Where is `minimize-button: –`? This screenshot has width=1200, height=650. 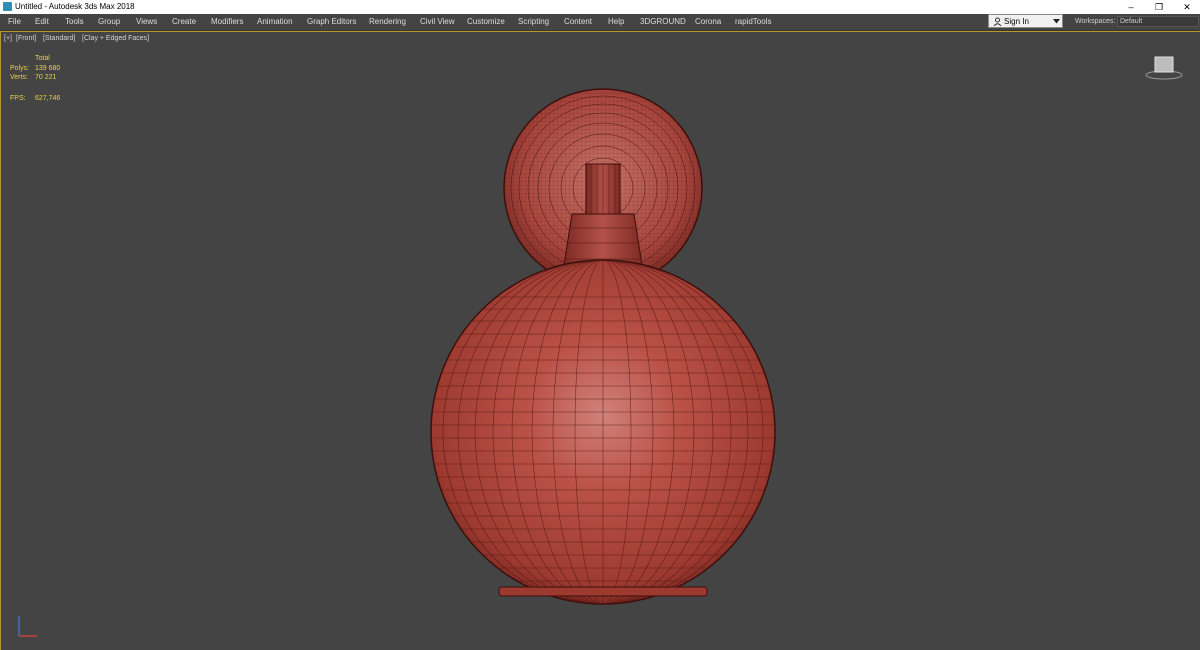 minimize-button: – is located at coordinates (1131, 7).